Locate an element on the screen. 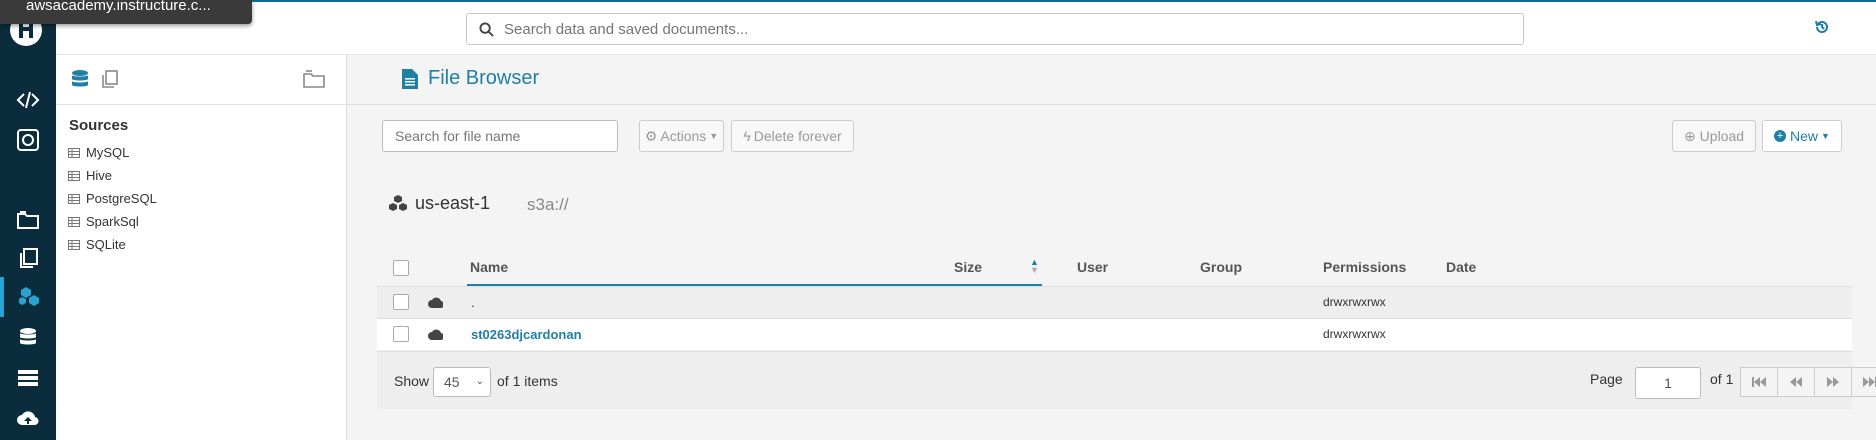 This screenshot has height=440, width=1876. database-icon is located at coordinates (28, 338).